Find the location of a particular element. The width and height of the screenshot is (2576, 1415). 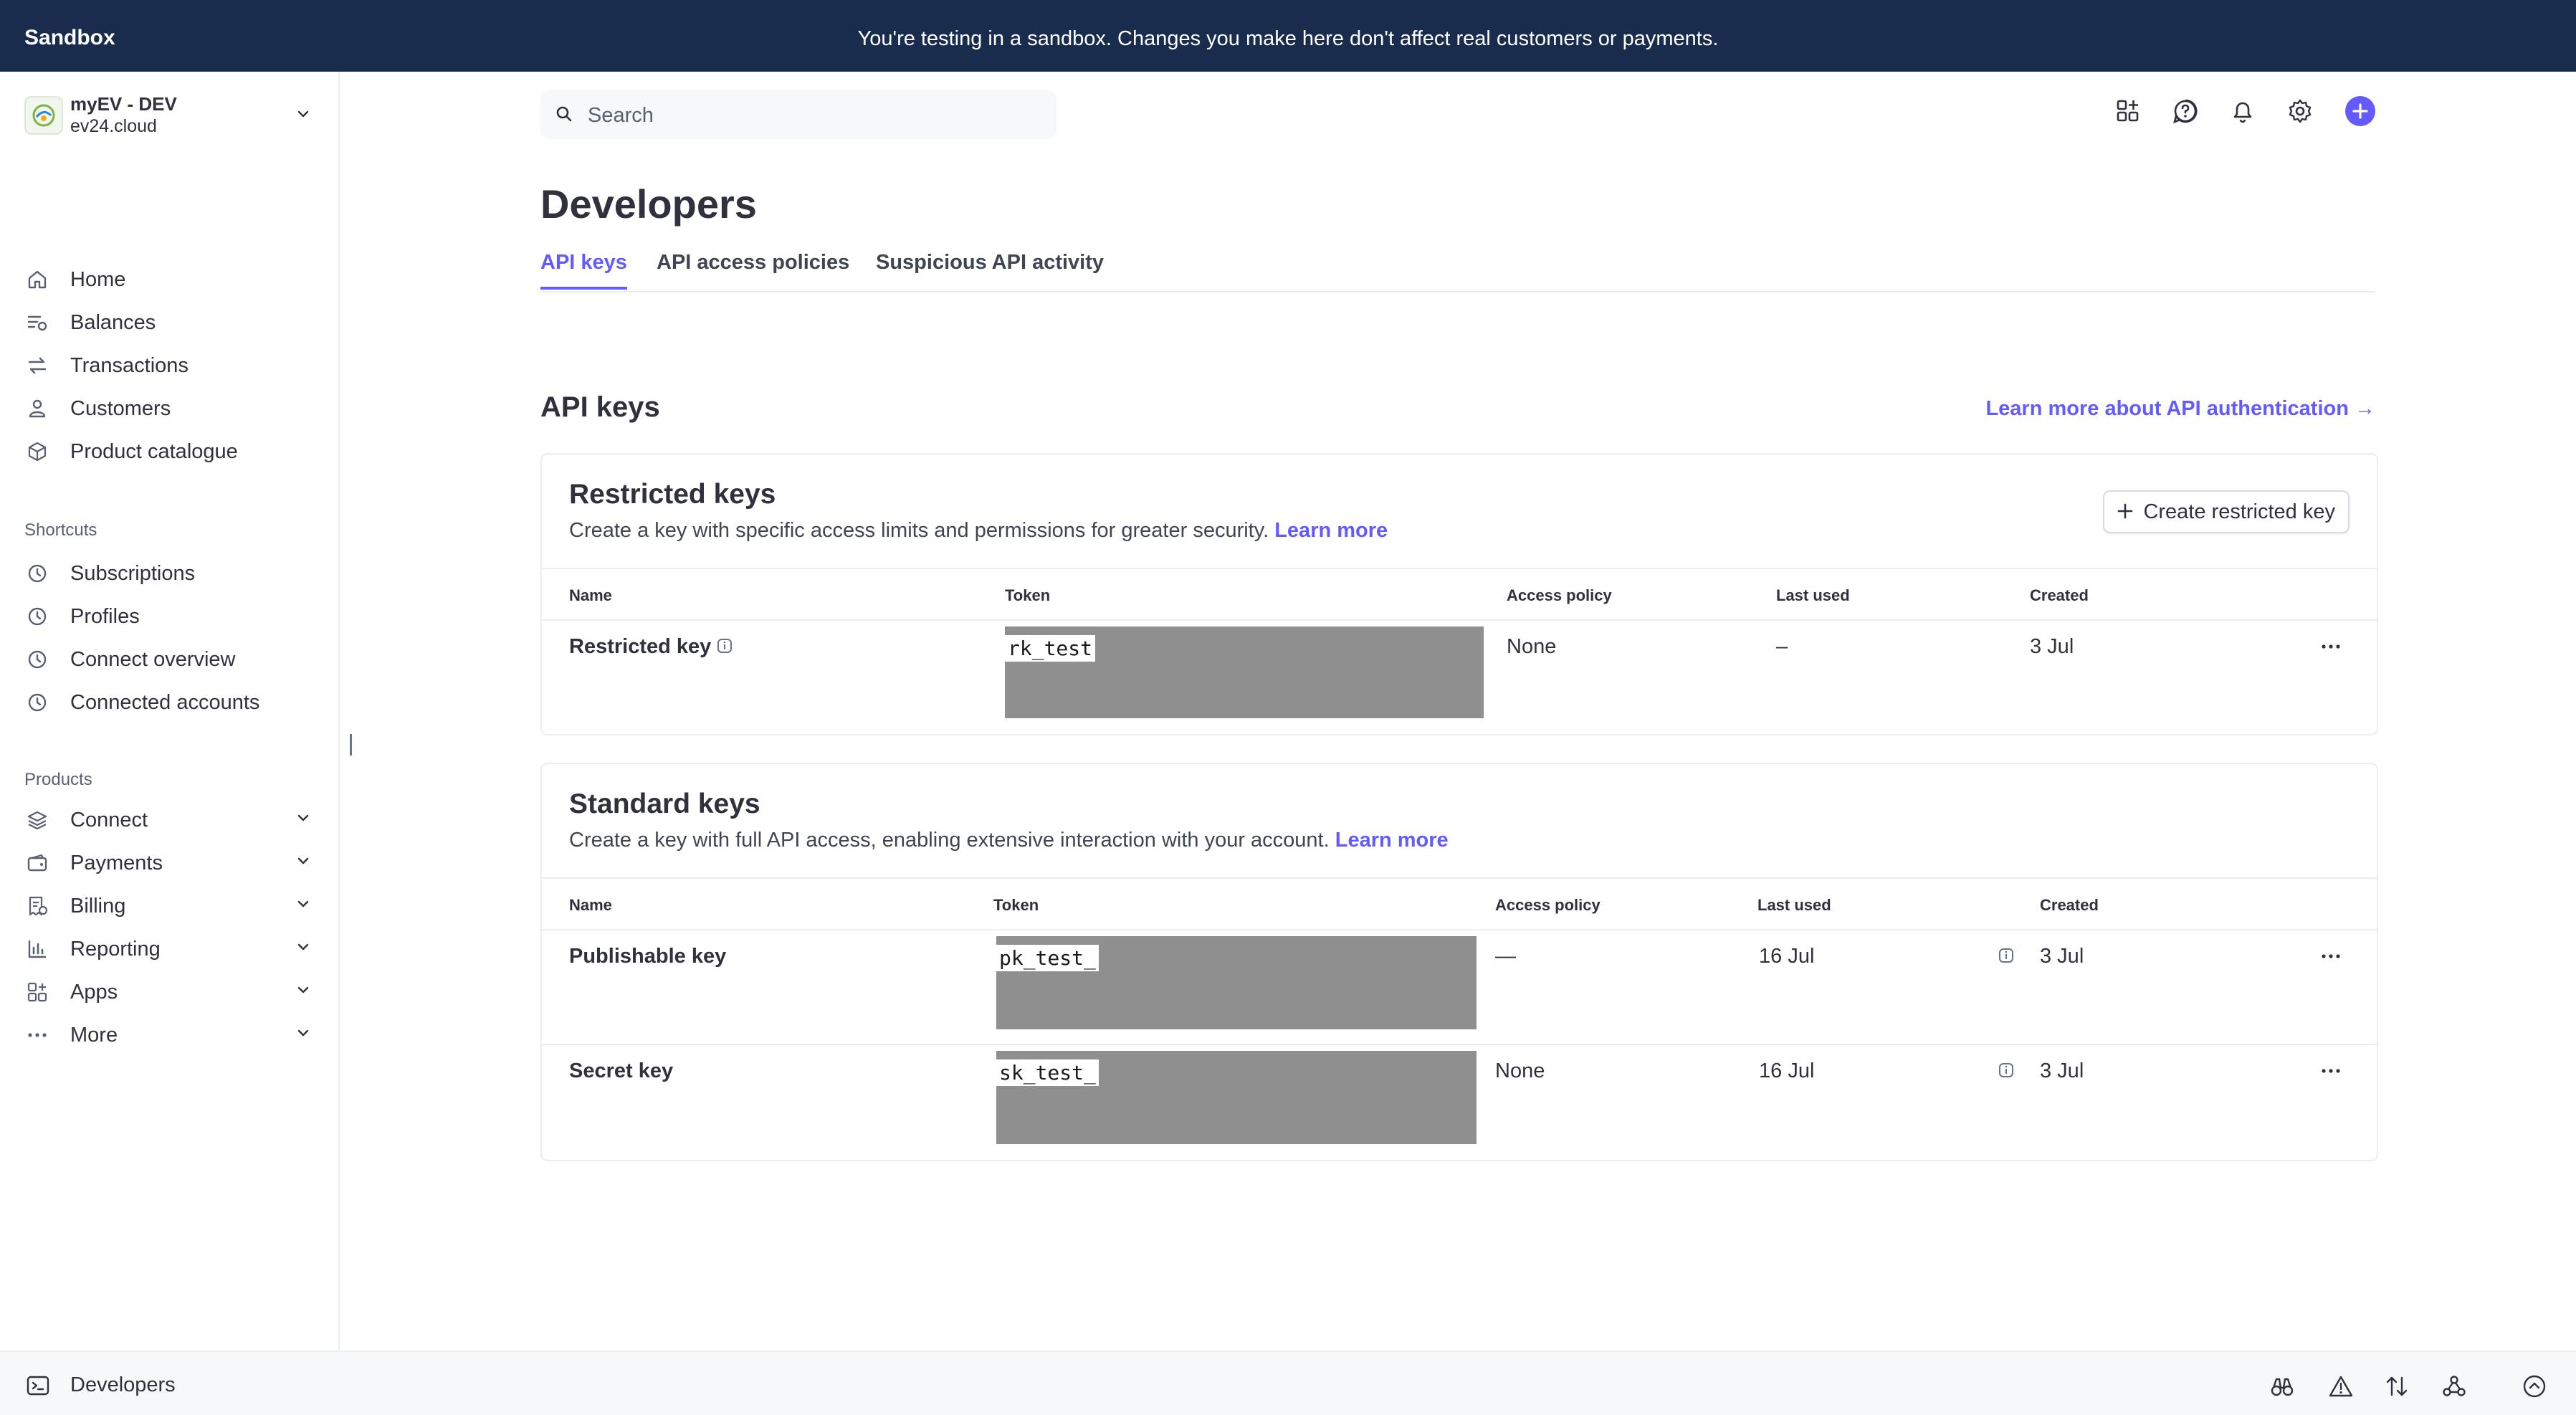

column-header-access-policy: Access policy is located at coordinates (1548, 905).